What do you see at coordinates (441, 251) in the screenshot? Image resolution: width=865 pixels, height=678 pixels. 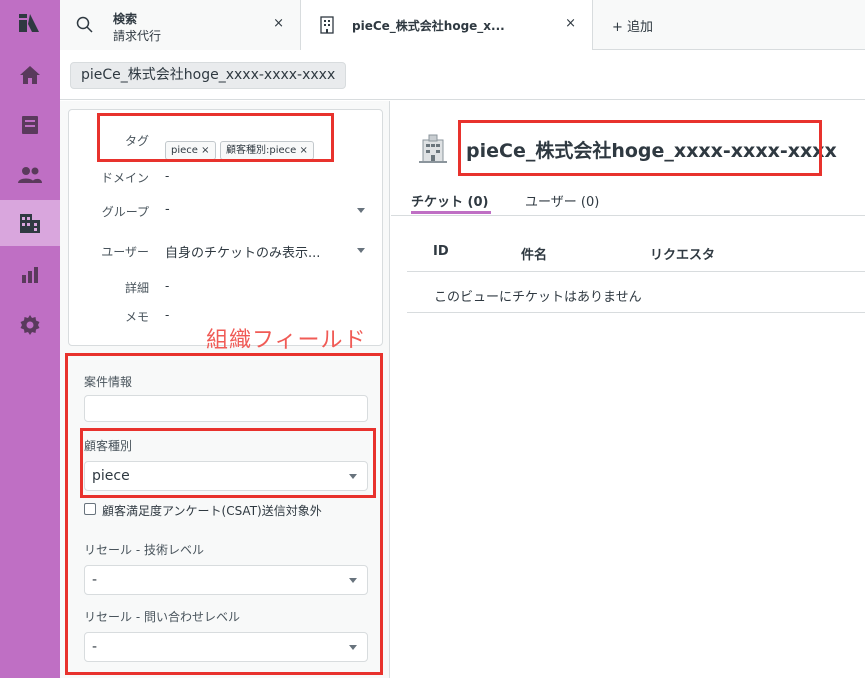 I see `column-header-id: ID` at bounding box center [441, 251].